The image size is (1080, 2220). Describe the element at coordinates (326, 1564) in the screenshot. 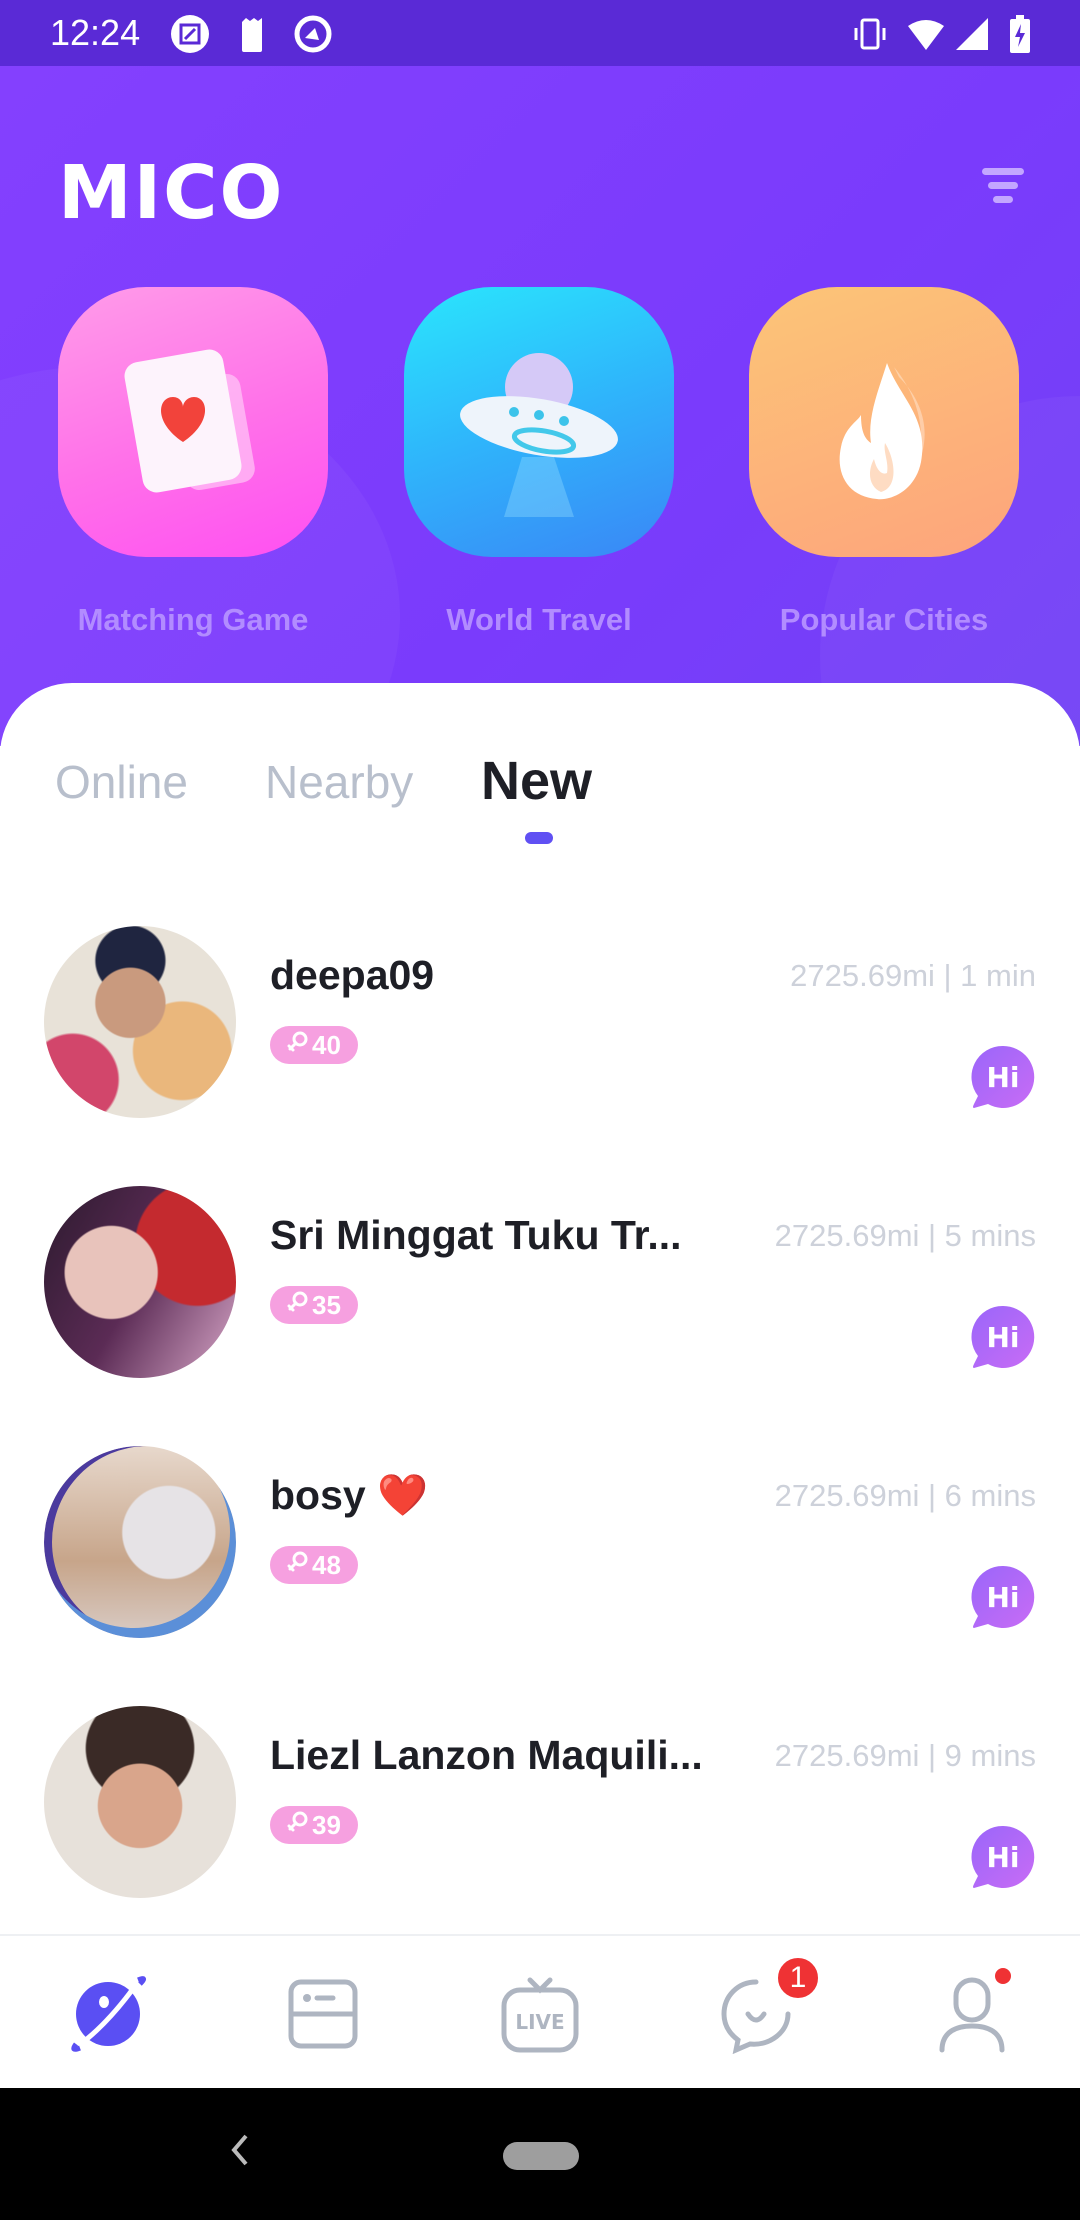

I see `age-value: 48` at that location.